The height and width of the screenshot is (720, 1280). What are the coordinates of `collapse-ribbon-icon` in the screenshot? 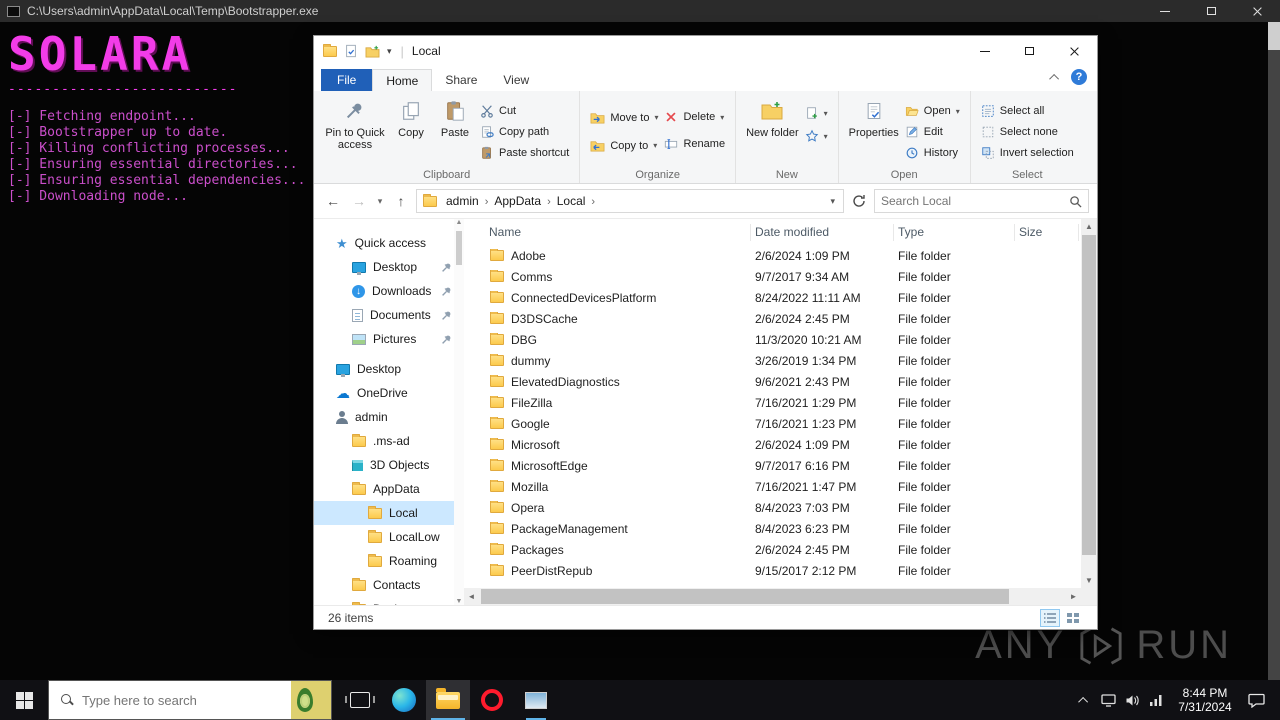 It's located at (1054, 78).